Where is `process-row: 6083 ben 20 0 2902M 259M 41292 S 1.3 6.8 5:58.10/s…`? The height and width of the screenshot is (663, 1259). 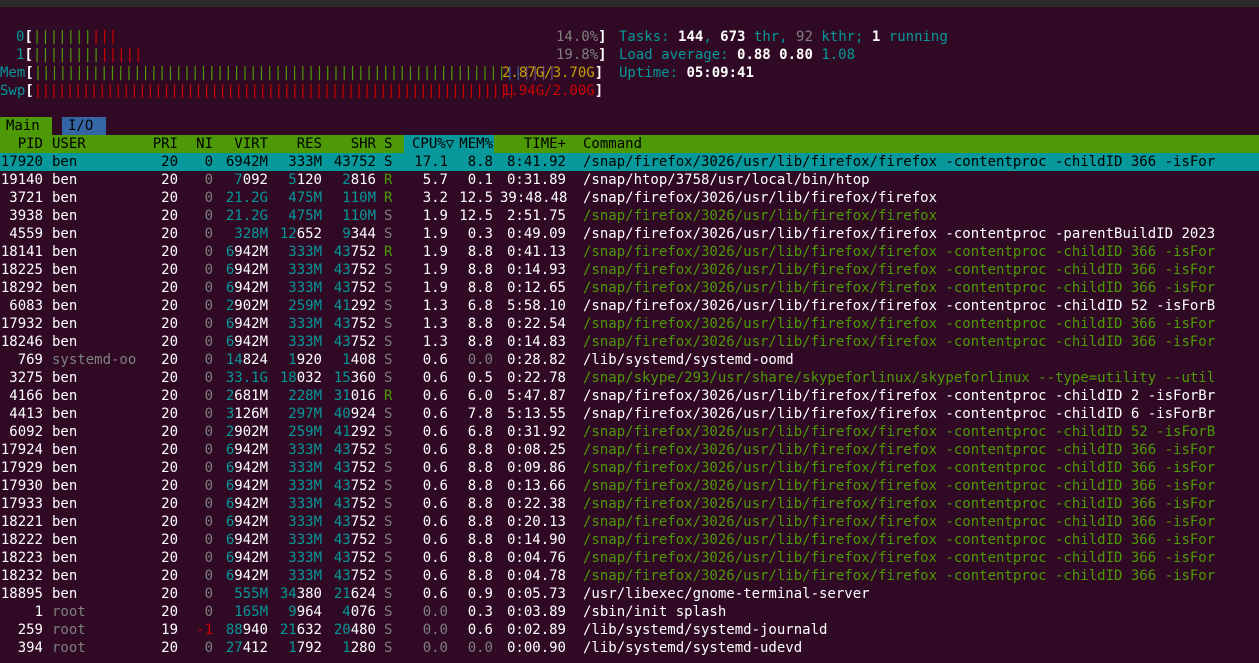 process-row: 6083 ben 20 0 2902M 259M 41292 S 1.3 6.8 5:58.10/s… is located at coordinates (629, 306).